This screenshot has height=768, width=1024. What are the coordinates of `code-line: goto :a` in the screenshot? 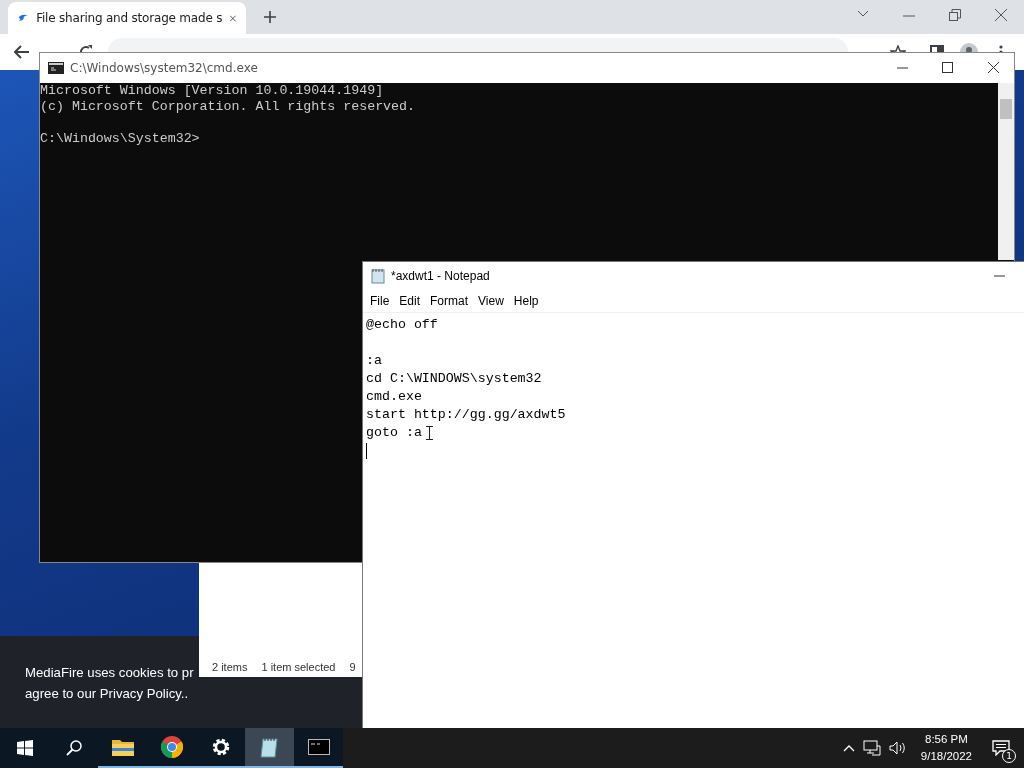 It's located at (394, 433).